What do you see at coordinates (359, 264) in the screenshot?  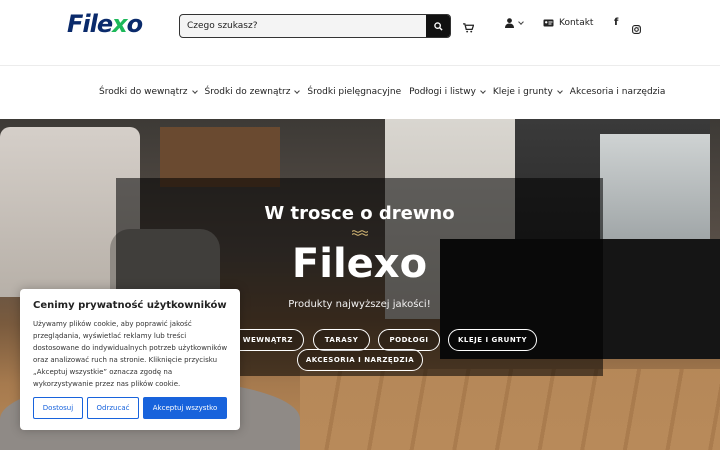 I see `hero-title: Filexo` at bounding box center [359, 264].